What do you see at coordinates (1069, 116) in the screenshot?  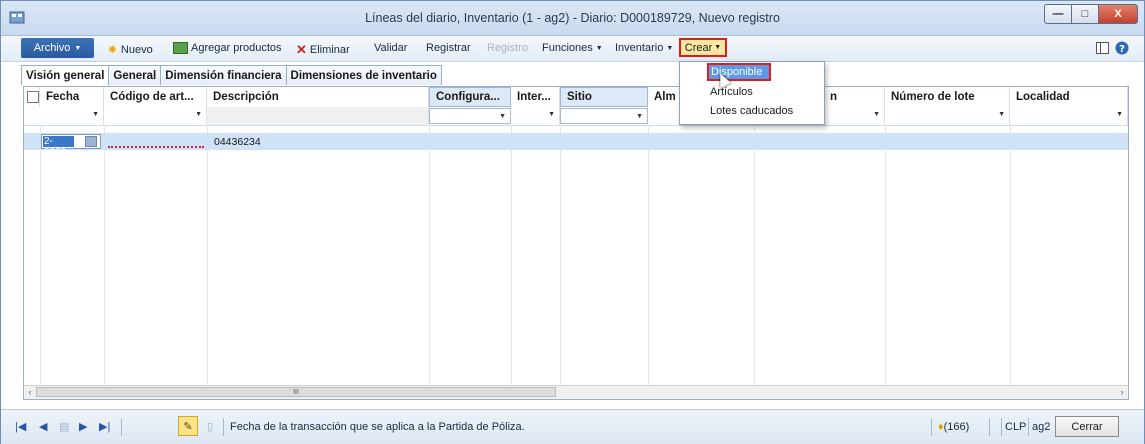 I see `filter-localidad: ▼` at bounding box center [1069, 116].